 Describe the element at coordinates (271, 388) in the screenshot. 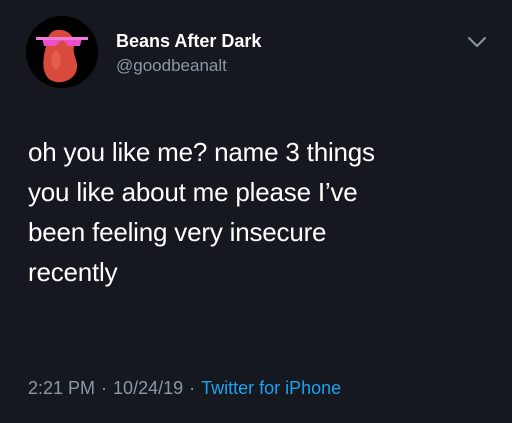

I see `tweet-source-link: Twitter for iPhone` at that location.